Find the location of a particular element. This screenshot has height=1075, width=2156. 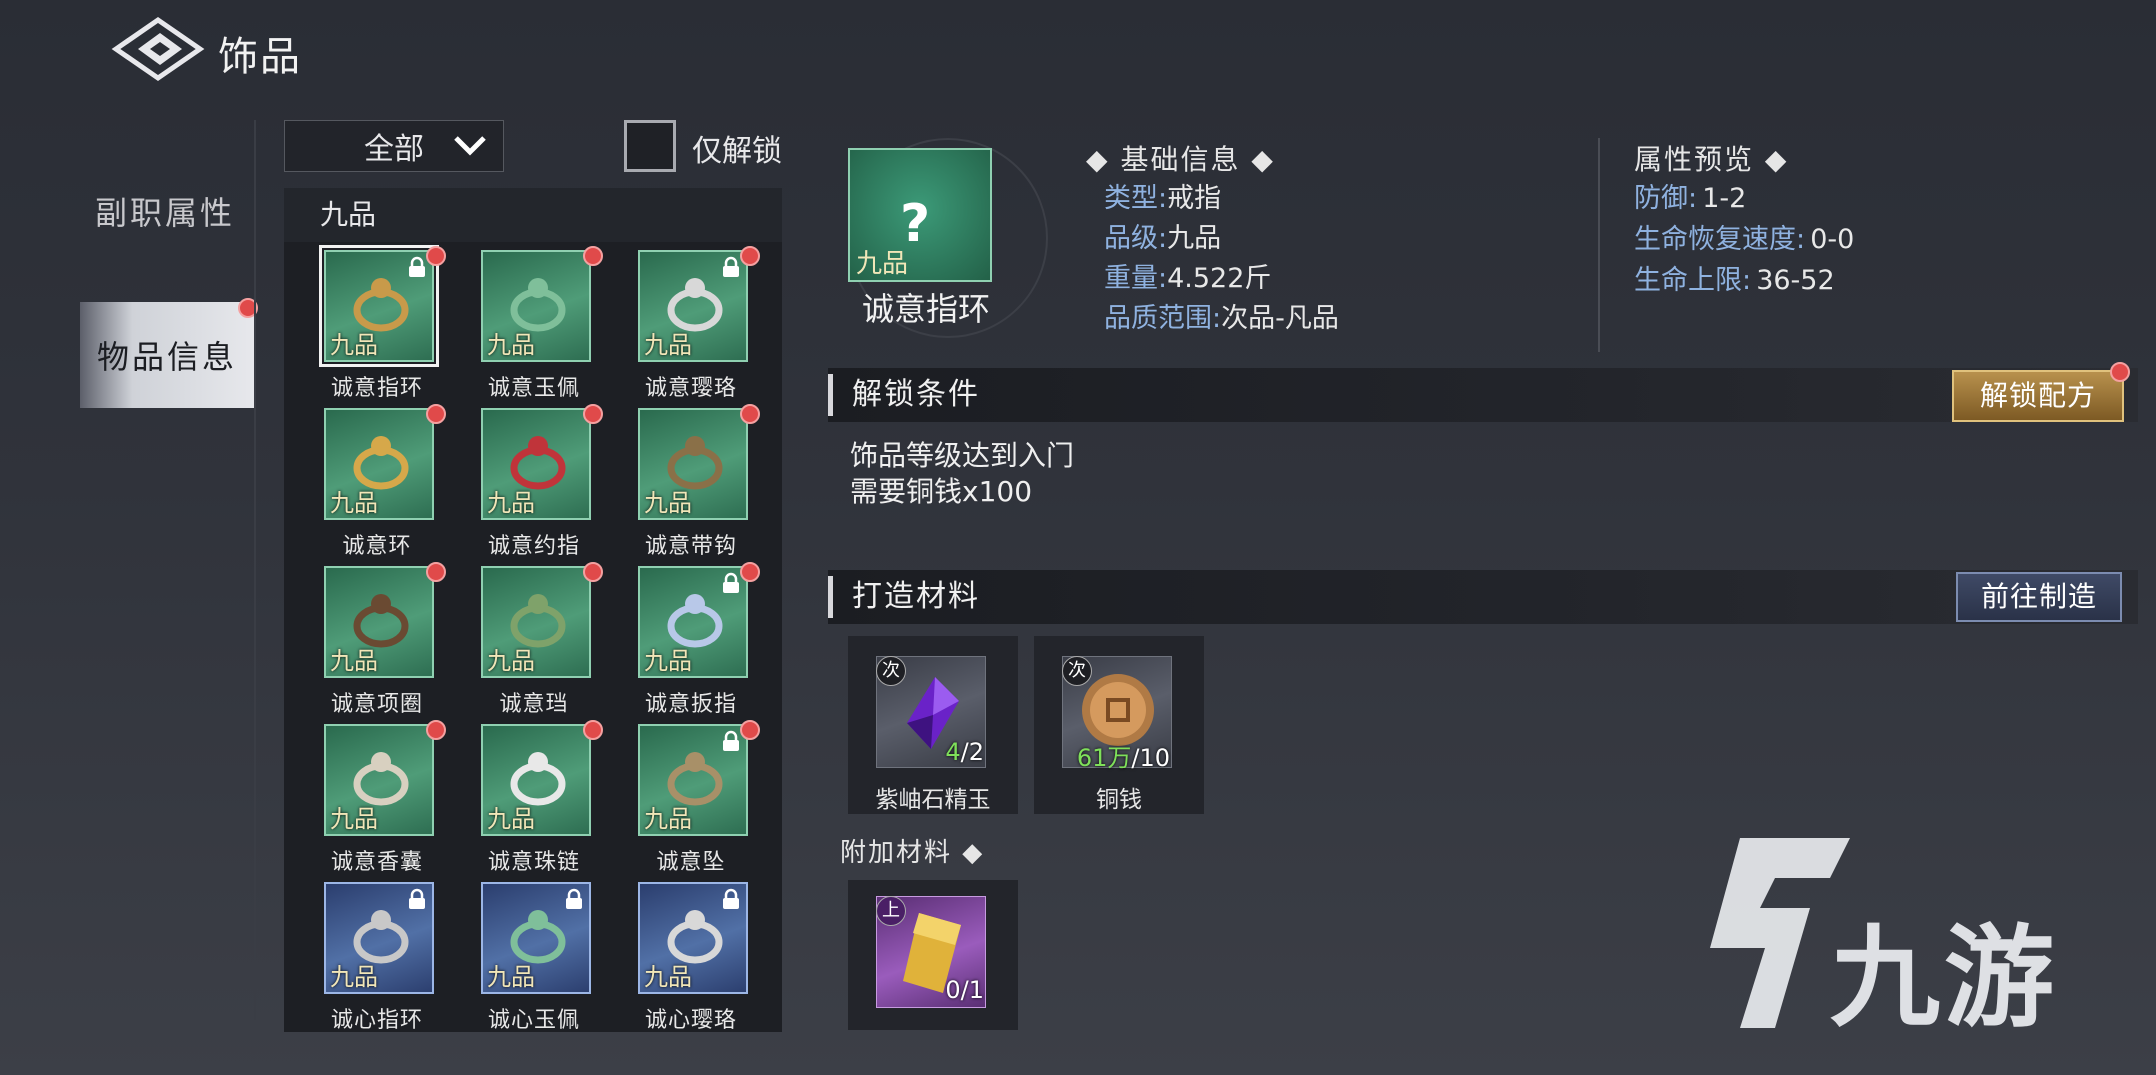

item-name: 诚心璎珞 is located at coordinates (690, 1020).